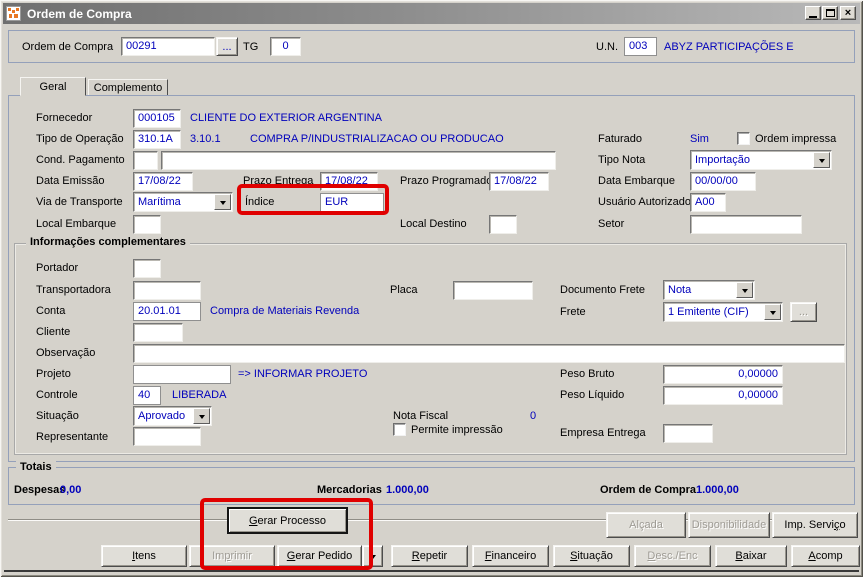  I want to click on peso-bruto-field: 0,00000, so click(723, 374).